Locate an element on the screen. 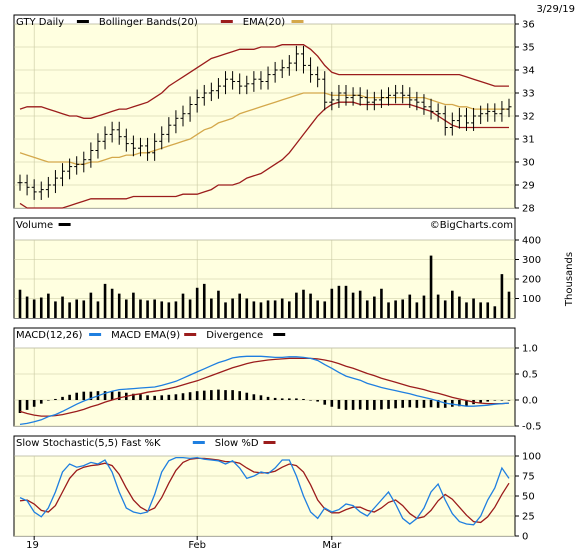  stochastic-panel-tick-label: 50 is located at coordinates (528, 497).